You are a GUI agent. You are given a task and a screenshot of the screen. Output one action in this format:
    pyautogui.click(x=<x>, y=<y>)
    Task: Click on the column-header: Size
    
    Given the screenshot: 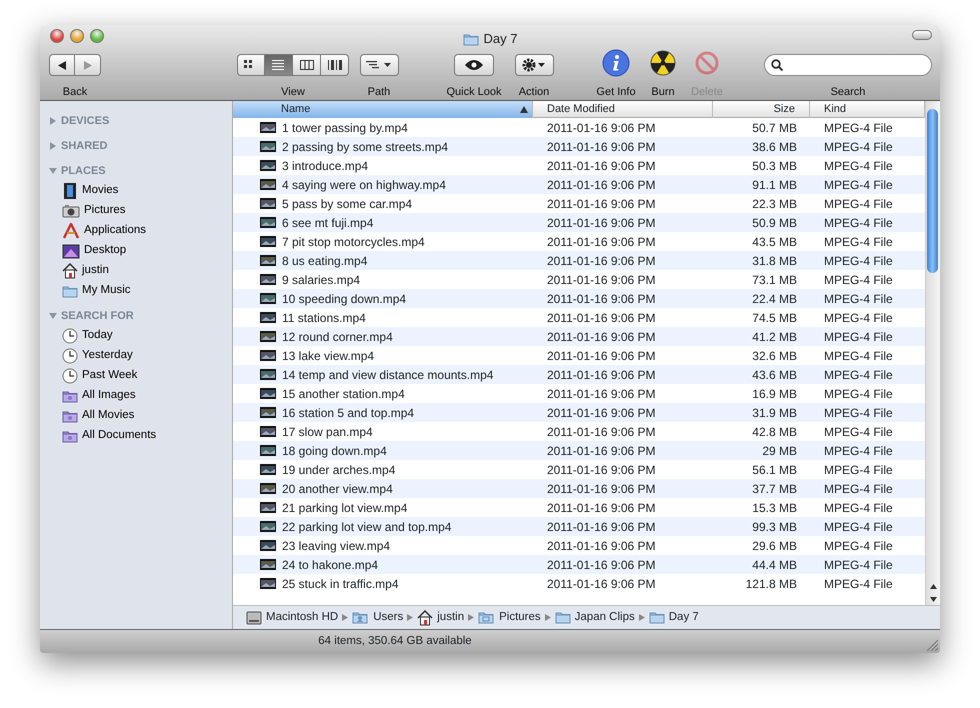 What is the action you would take?
    pyautogui.click(x=761, y=109)
    